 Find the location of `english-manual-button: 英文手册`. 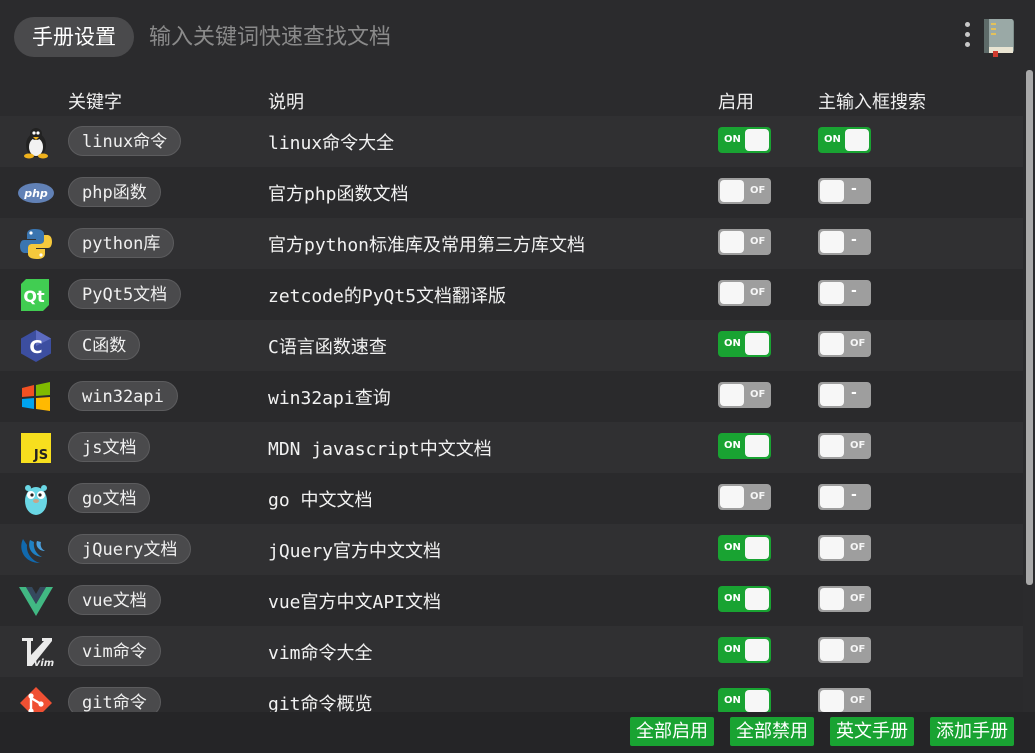

english-manual-button: 英文手册 is located at coordinates (872, 731).